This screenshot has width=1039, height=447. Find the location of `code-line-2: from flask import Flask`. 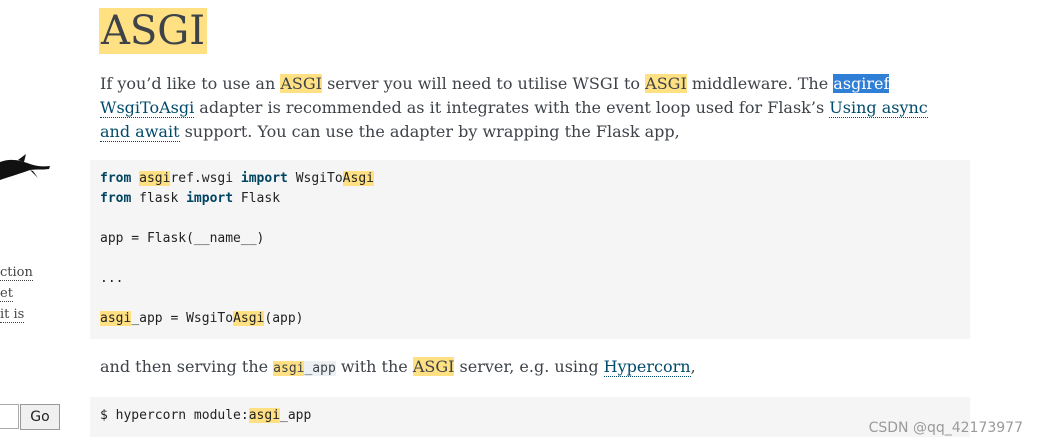

code-line-2: from flask import Flask is located at coordinates (190, 198).